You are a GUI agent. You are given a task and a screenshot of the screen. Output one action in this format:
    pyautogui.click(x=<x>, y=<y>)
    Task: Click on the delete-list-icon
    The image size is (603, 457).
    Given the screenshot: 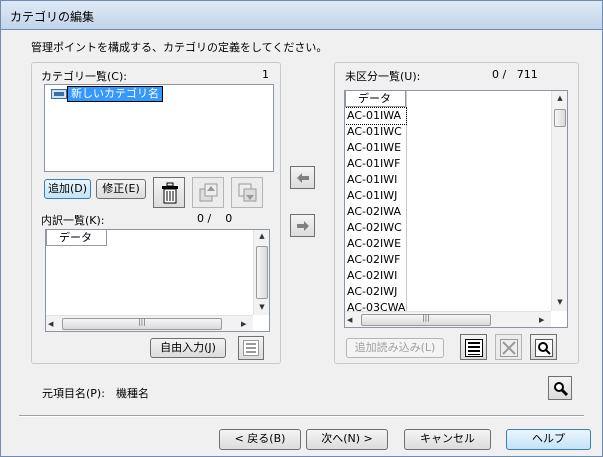 What is the action you would take?
    pyautogui.click(x=509, y=349)
    